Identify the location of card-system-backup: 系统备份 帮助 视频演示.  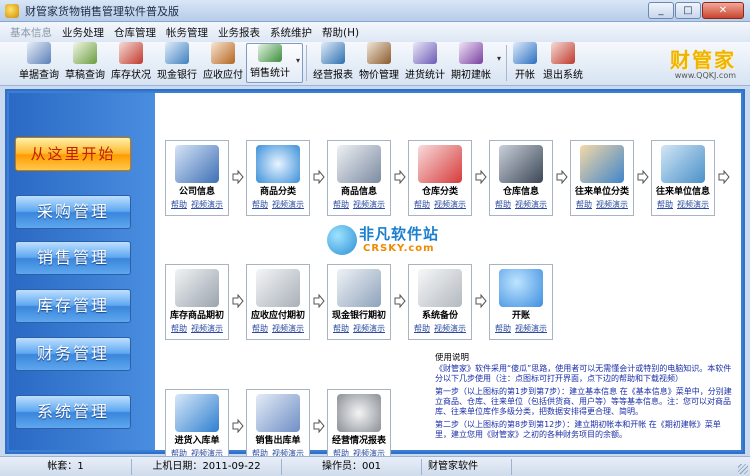
(440, 302).